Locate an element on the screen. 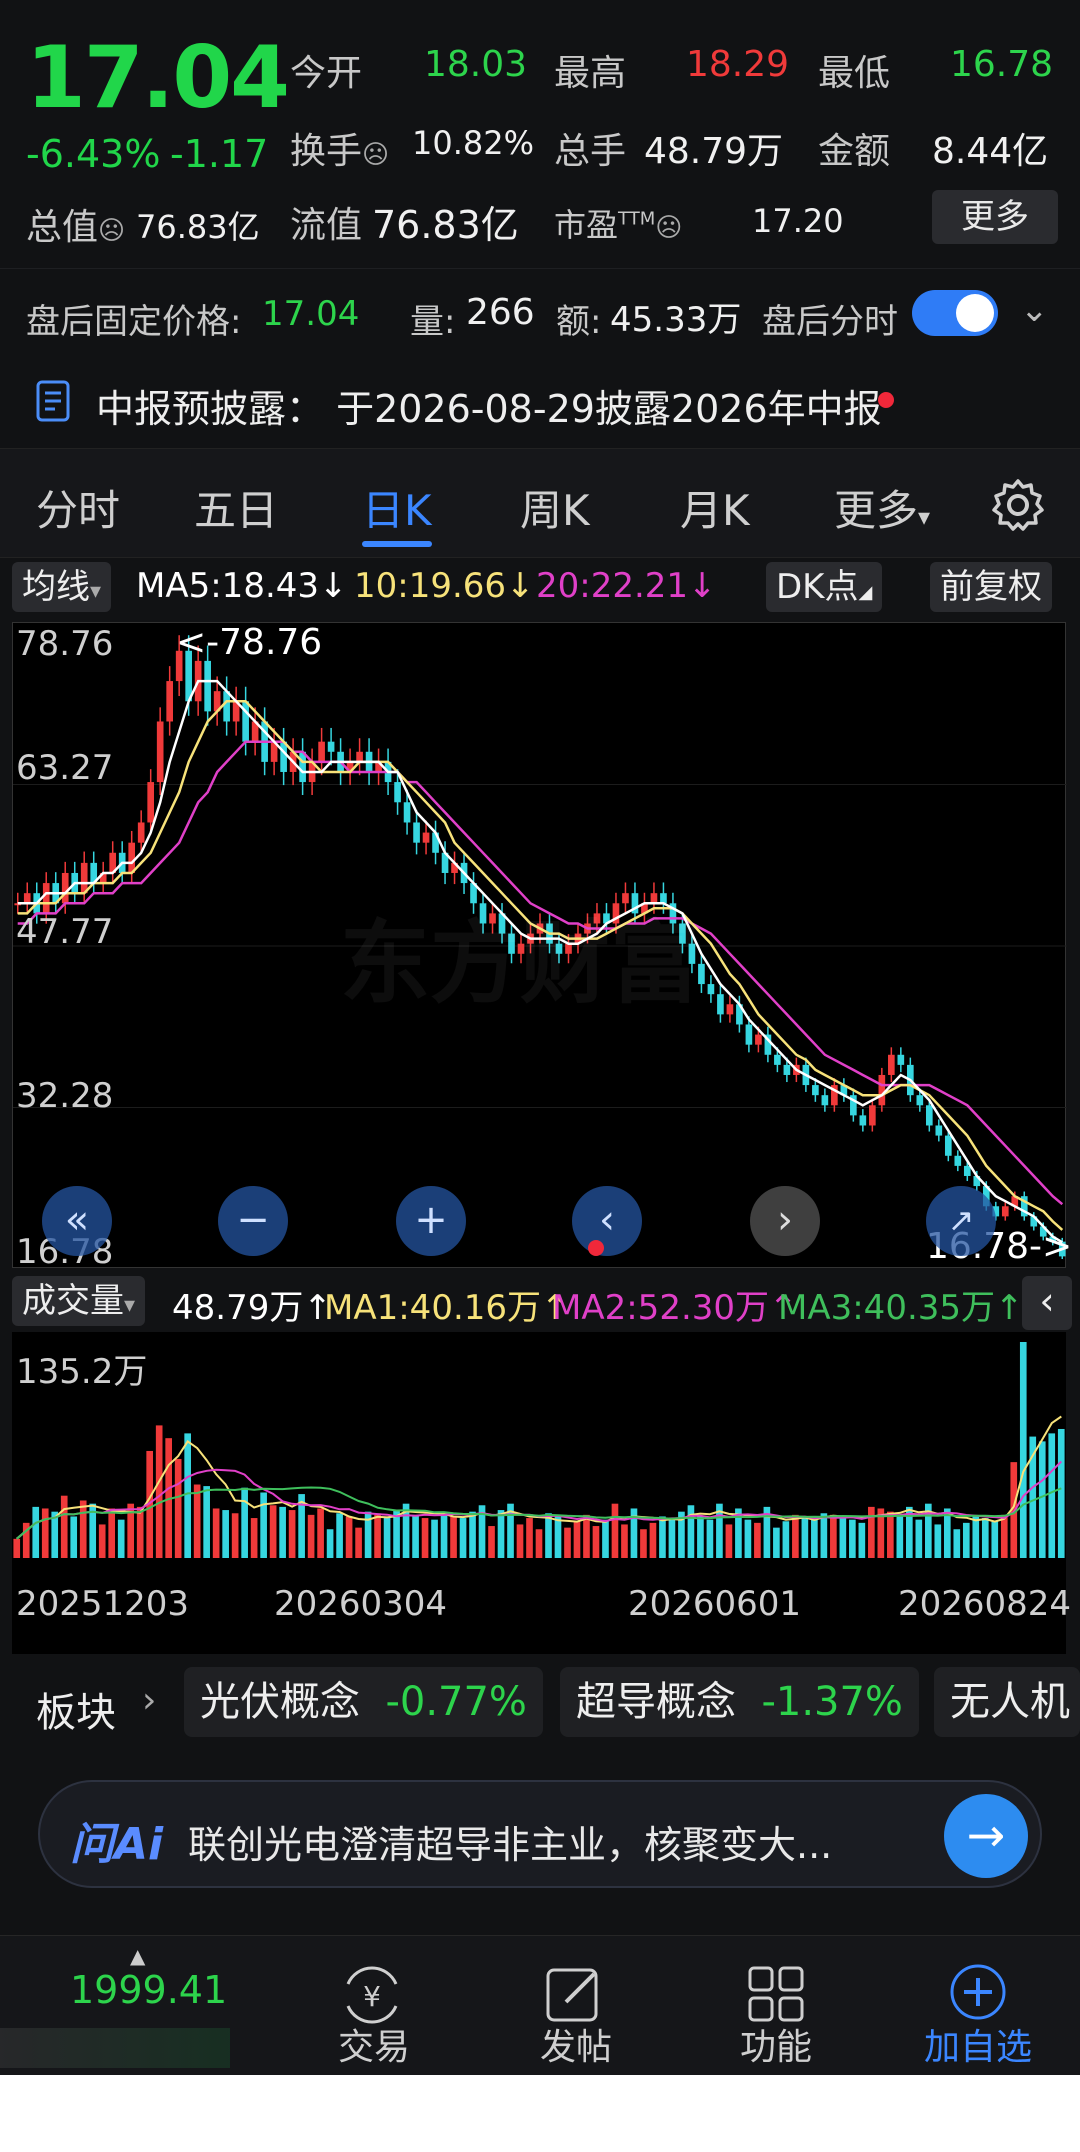 The image size is (1080, 2152). pe-label: 市盈TTM☹ is located at coordinates (618, 223).